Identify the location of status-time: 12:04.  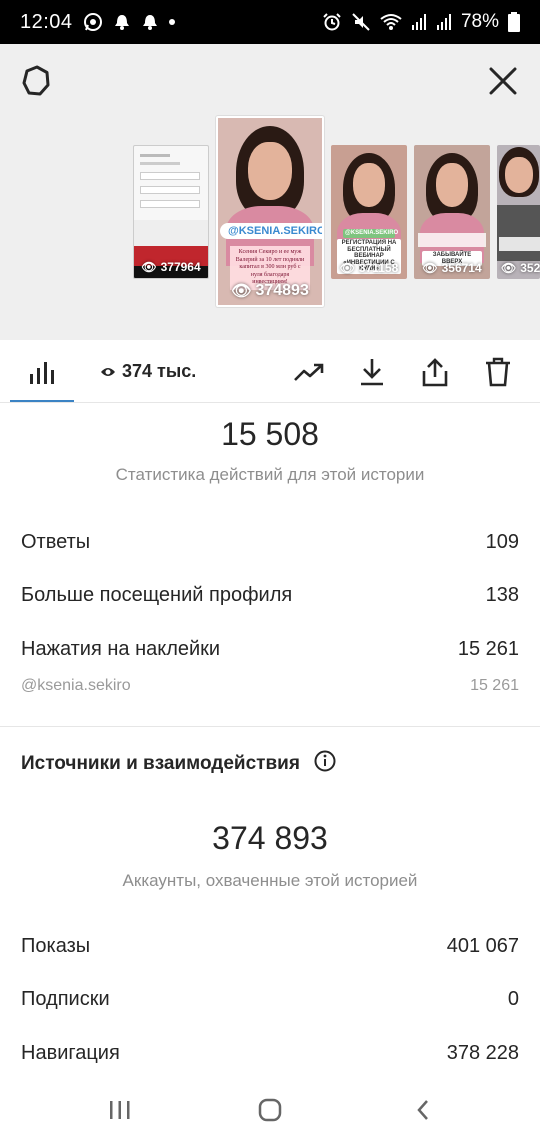
(46, 21).